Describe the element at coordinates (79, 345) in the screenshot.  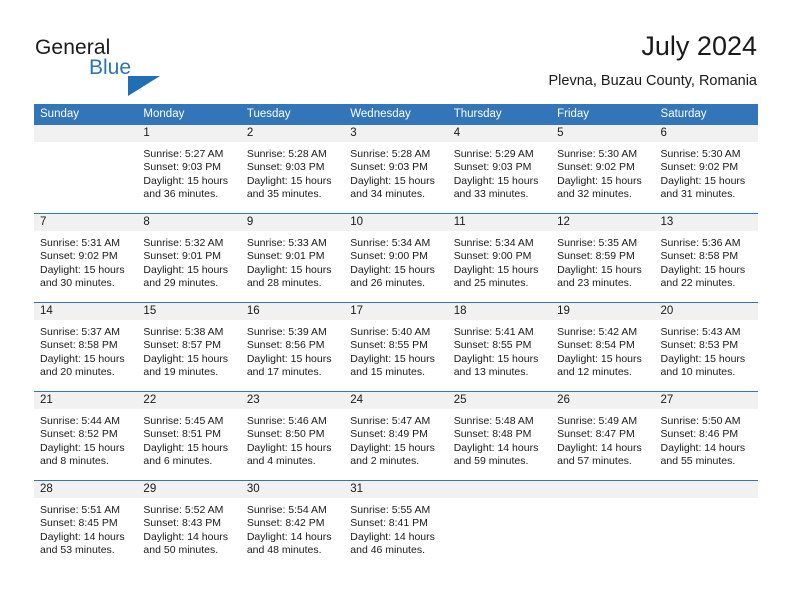
I see `sunset-text: Sunset: 8:58 PM` at that location.